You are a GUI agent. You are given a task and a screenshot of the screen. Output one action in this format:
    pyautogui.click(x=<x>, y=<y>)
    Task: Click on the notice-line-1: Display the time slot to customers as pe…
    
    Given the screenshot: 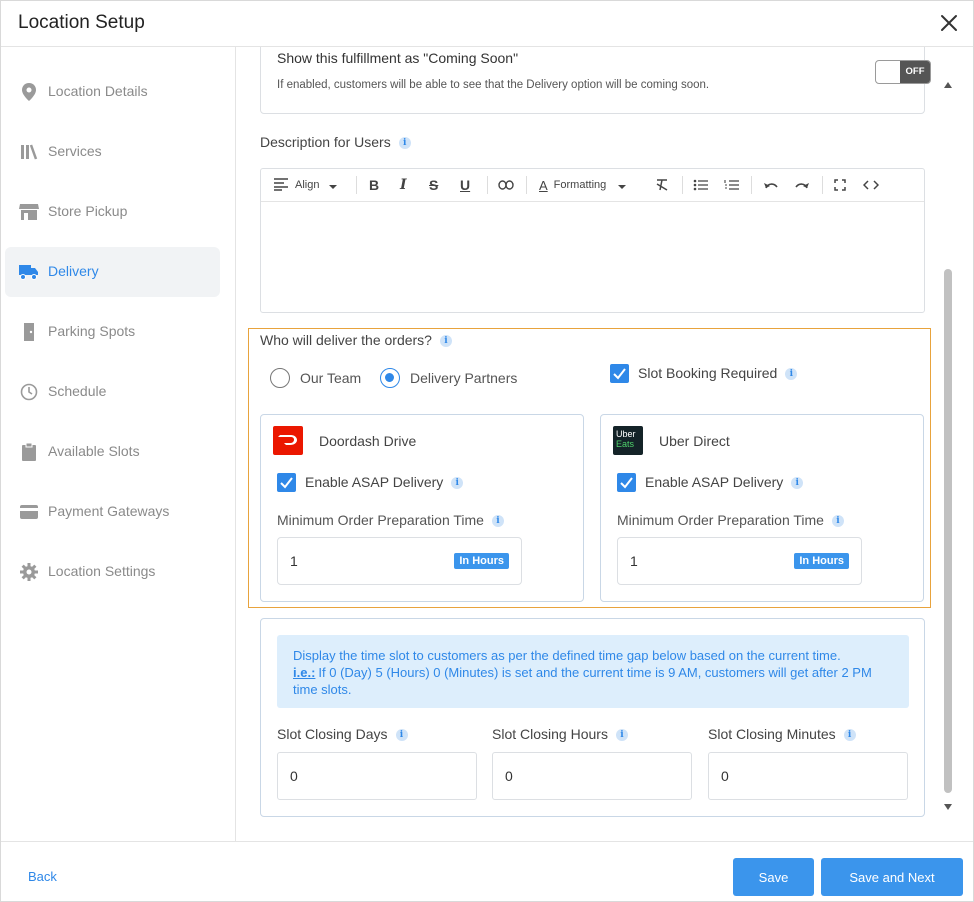 What is the action you would take?
    pyautogui.click(x=567, y=655)
    